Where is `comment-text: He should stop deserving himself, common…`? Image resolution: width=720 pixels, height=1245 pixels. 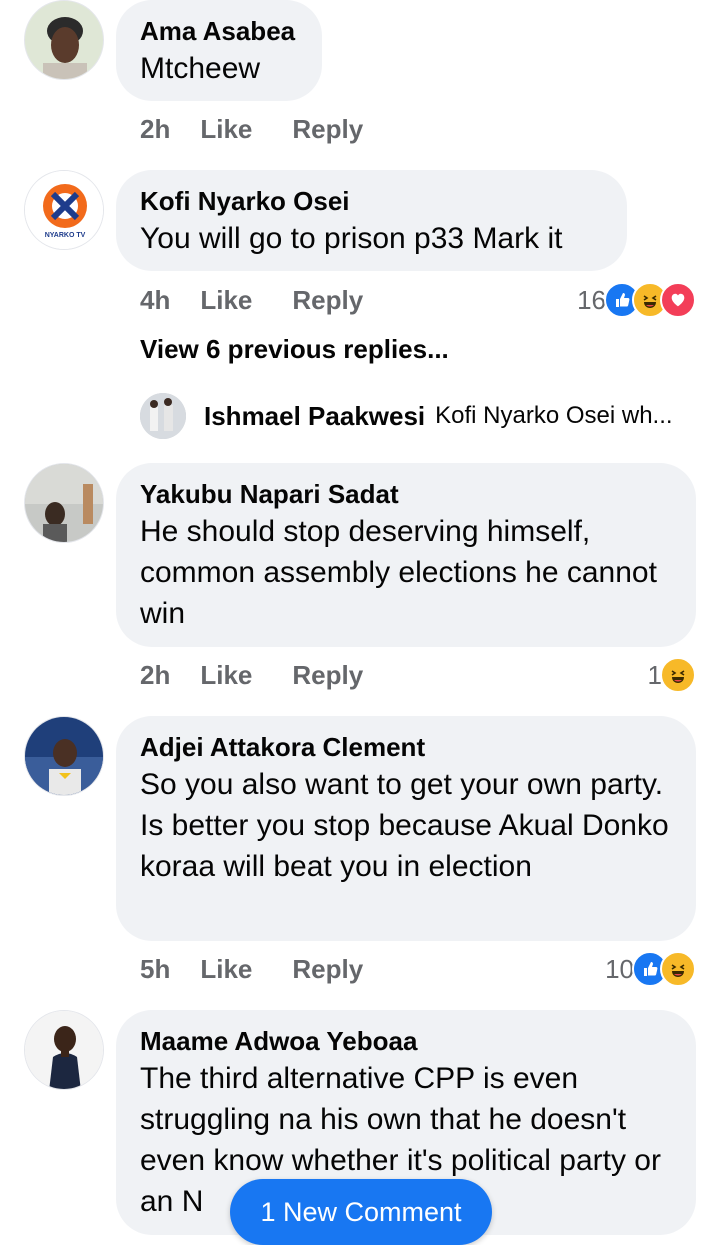
comment-text: He should stop deserving himself, common… is located at coordinates (398, 572).